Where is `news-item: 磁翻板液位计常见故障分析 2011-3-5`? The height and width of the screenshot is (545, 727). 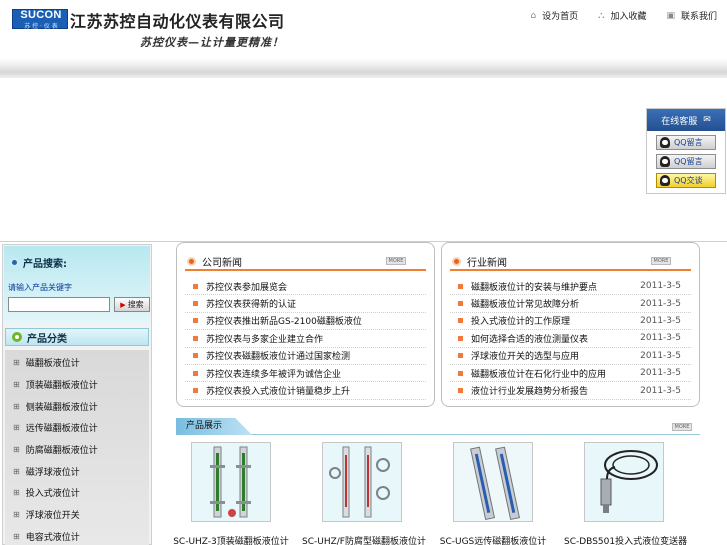
news-item: 磁翻板液位计常见故障分析 2011-3-5 is located at coordinates (570, 304).